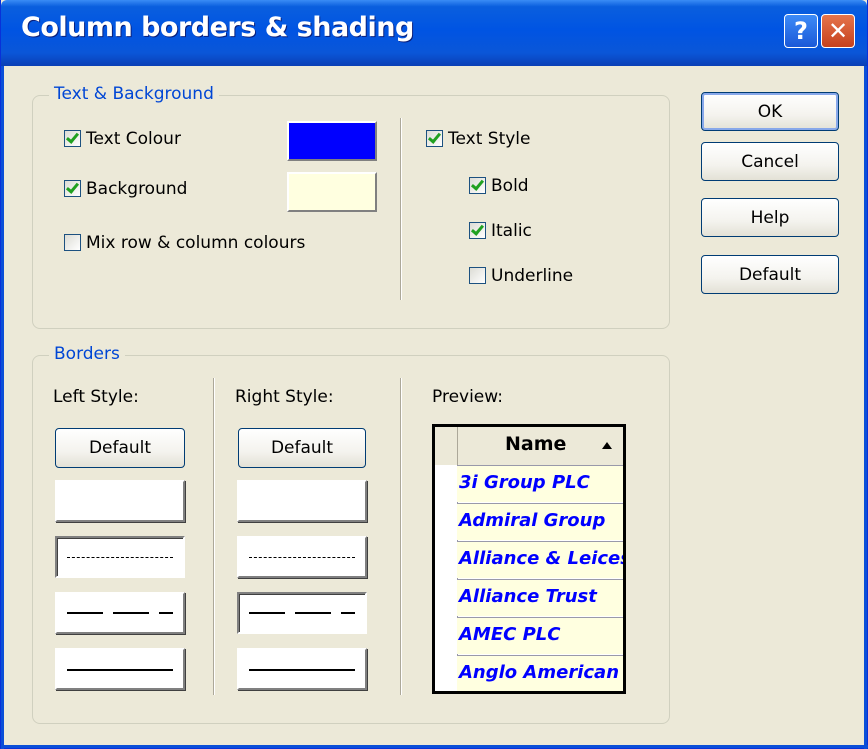 The height and width of the screenshot is (749, 868). I want to click on preview-row-text: 3i Group PLC, so click(524, 482).